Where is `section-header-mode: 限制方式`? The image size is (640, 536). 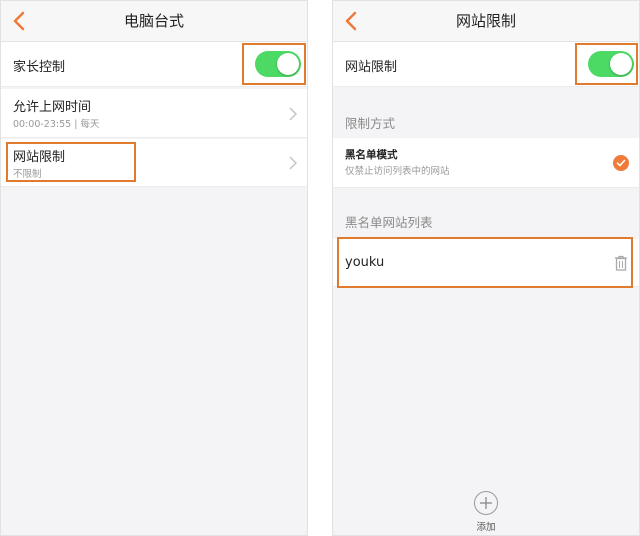
section-header-mode: 限制方式 is located at coordinates (370, 123).